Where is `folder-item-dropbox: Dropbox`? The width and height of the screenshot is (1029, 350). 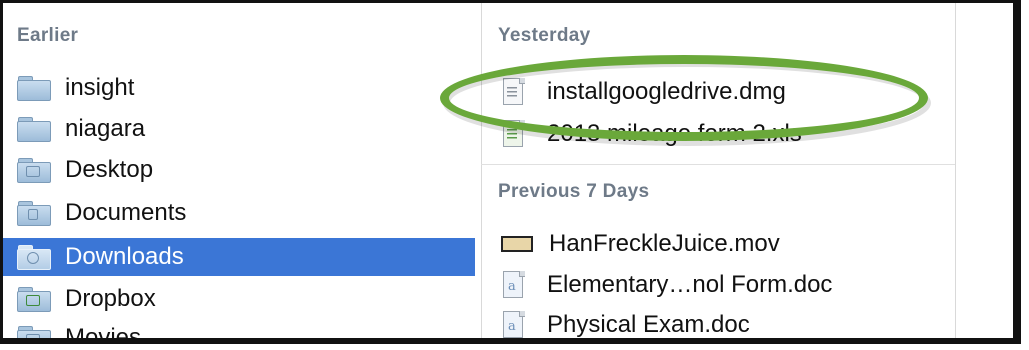 folder-item-dropbox: Dropbox is located at coordinates (245, 299).